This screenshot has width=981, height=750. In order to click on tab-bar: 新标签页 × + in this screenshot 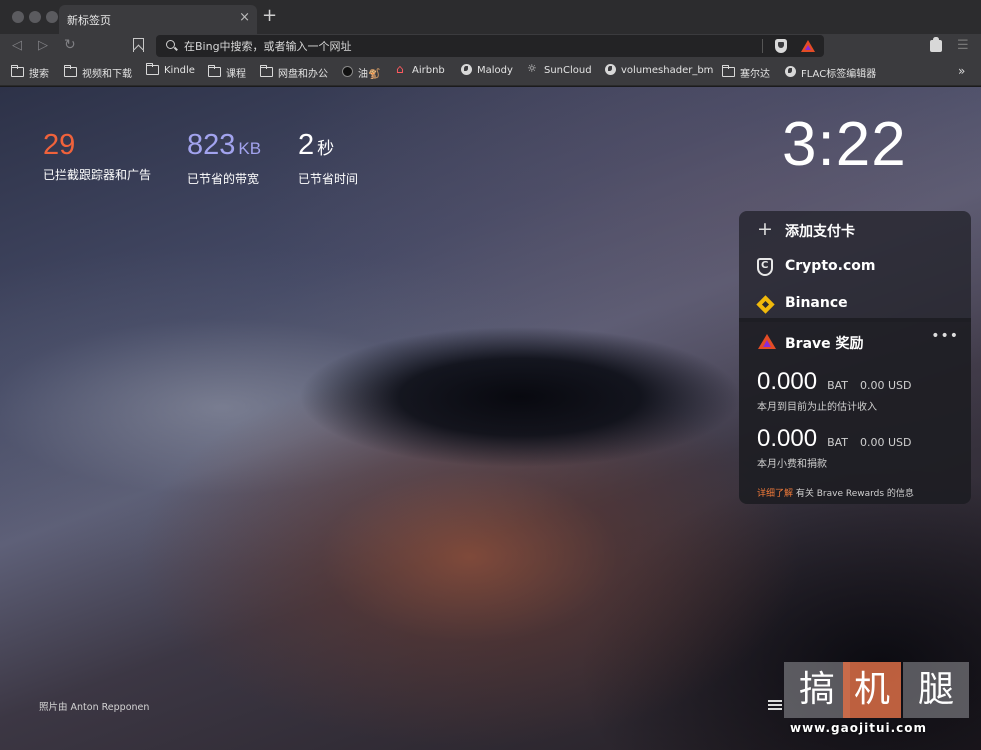, I will do `click(490, 17)`.